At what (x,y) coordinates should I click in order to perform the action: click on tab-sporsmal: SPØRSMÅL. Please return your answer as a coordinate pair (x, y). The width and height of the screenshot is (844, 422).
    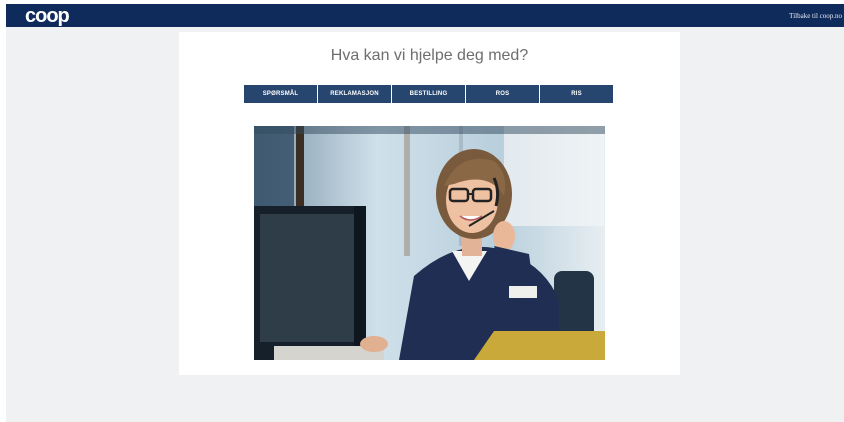
    Looking at the image, I should click on (280, 94).